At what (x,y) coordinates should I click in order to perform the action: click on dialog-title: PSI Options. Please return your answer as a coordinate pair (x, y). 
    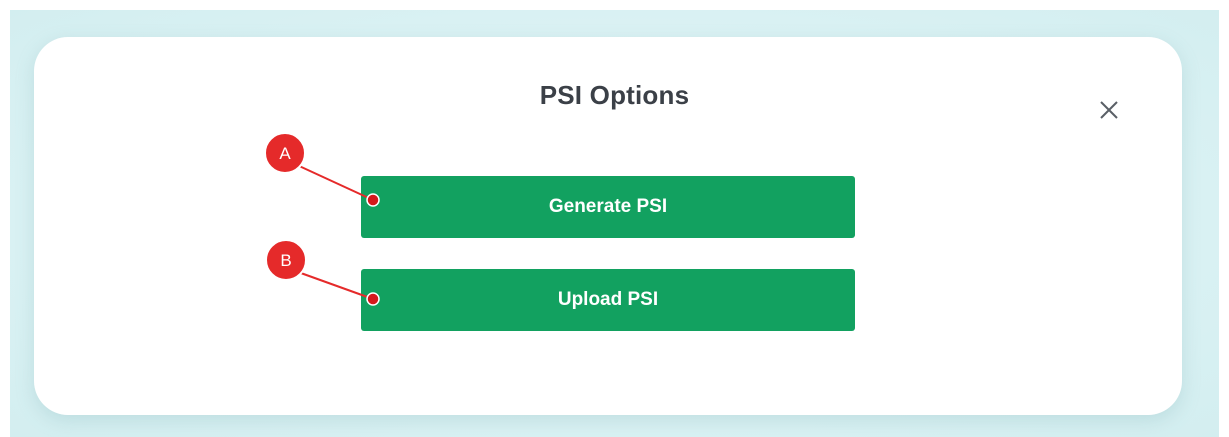
    Looking at the image, I should click on (614, 95).